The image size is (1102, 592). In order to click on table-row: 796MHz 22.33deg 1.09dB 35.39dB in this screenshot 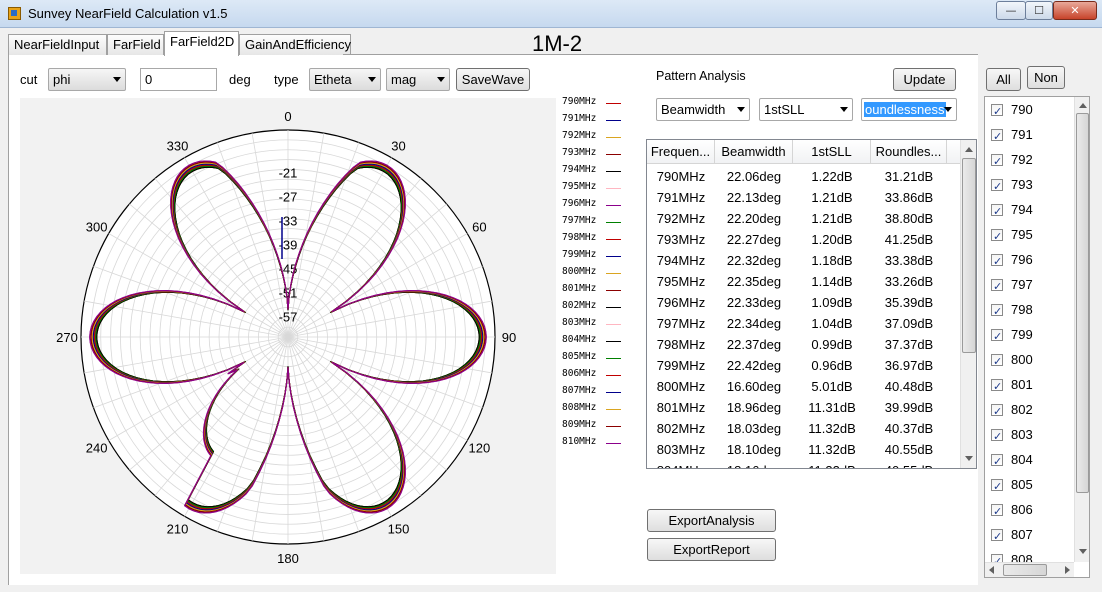, I will do `click(803, 302)`.